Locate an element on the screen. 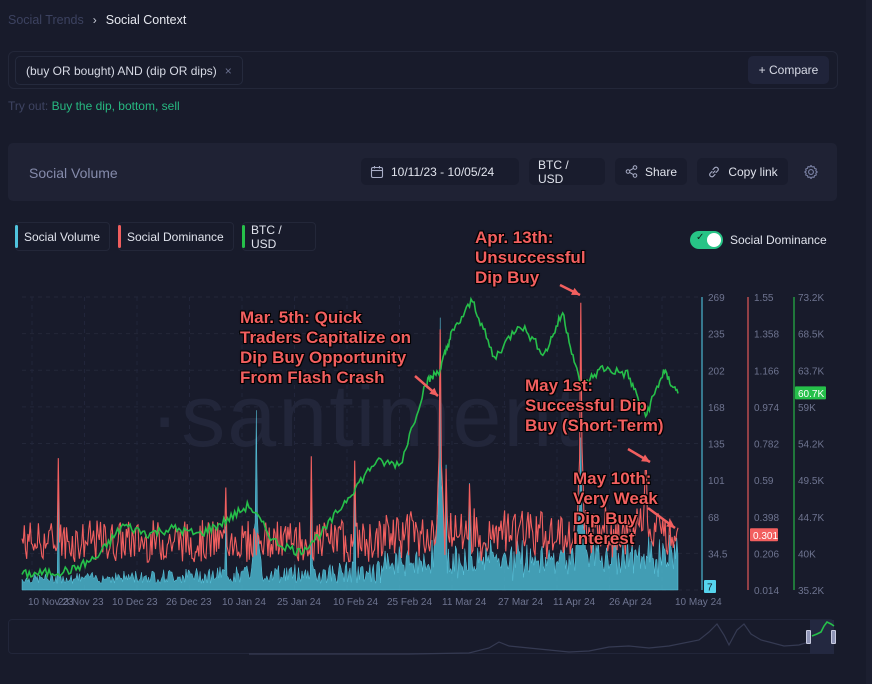 The width and height of the screenshot is (872, 684). close-icon: × is located at coordinates (228, 71).